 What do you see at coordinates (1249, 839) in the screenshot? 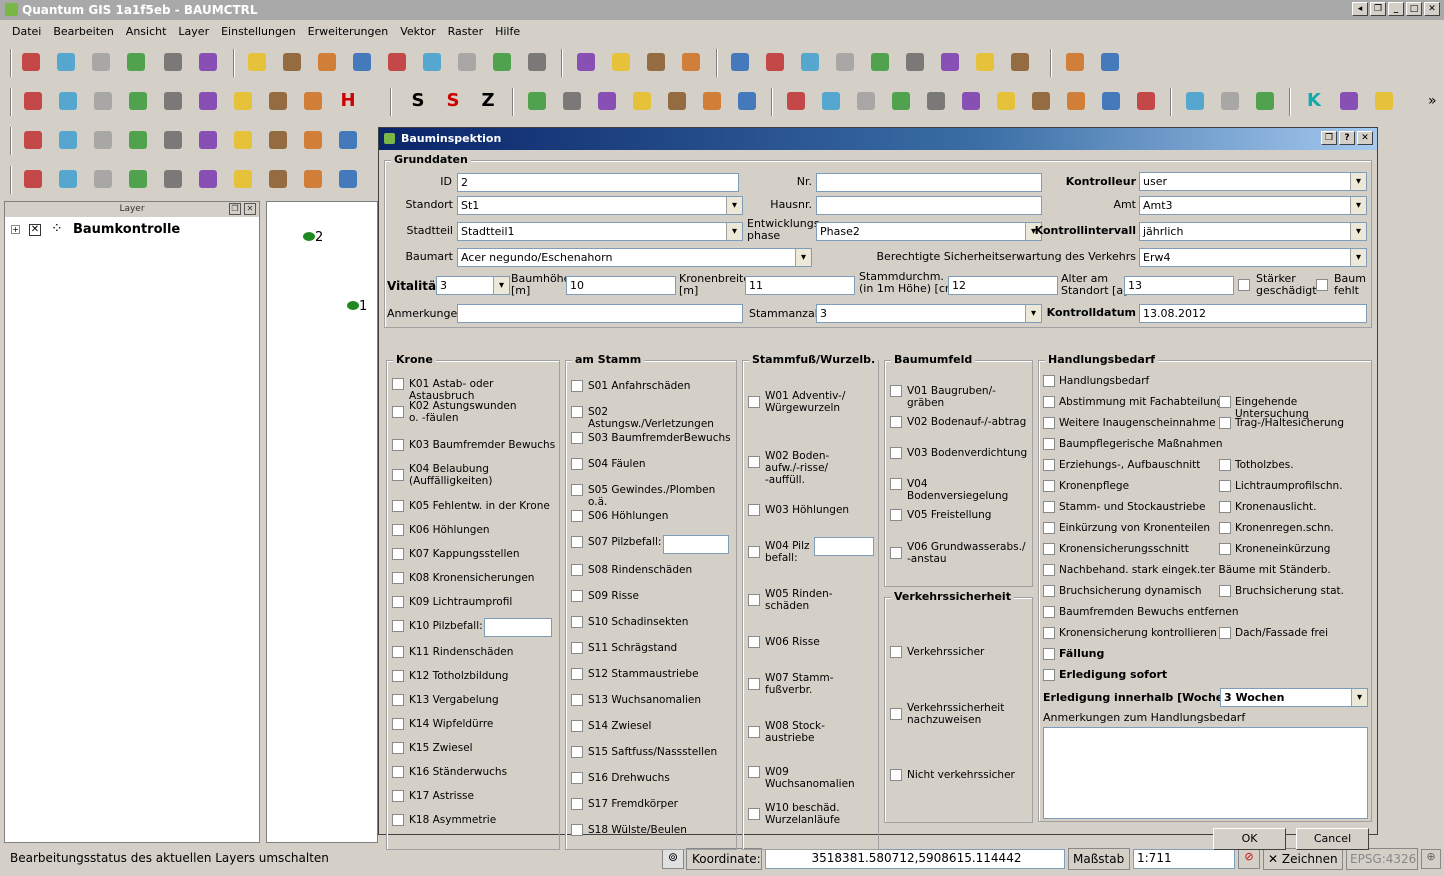
I see `ok-button: OK` at bounding box center [1249, 839].